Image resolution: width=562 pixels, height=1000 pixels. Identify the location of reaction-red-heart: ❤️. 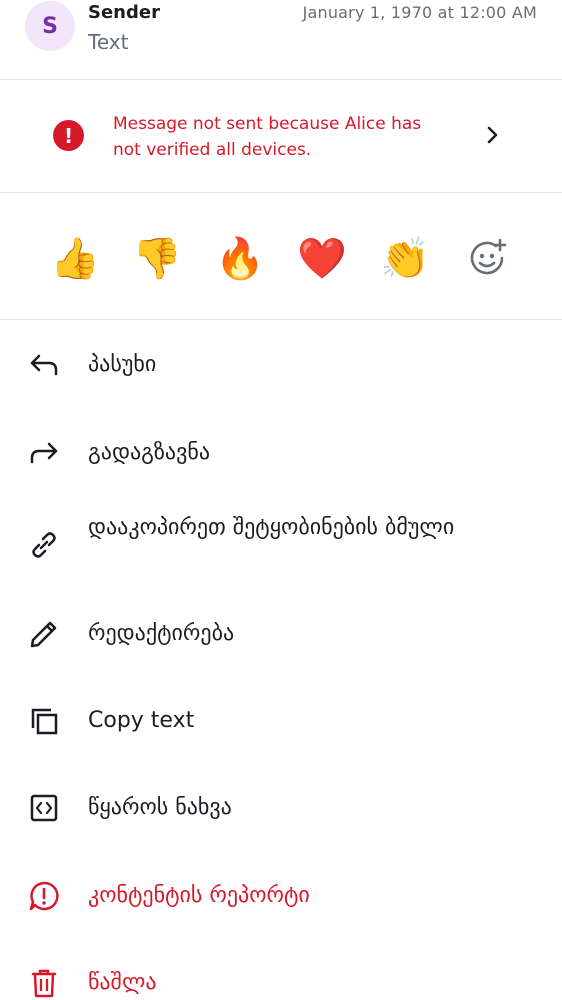
(322, 259).